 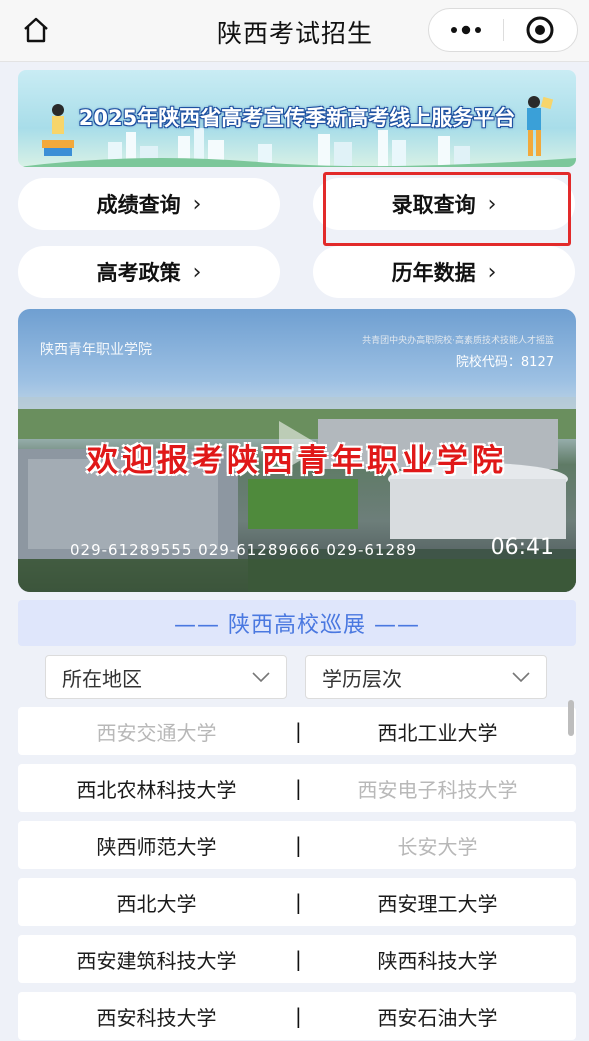 What do you see at coordinates (156, 731) in the screenshot?
I see `university-item: 西安交通大学` at bounding box center [156, 731].